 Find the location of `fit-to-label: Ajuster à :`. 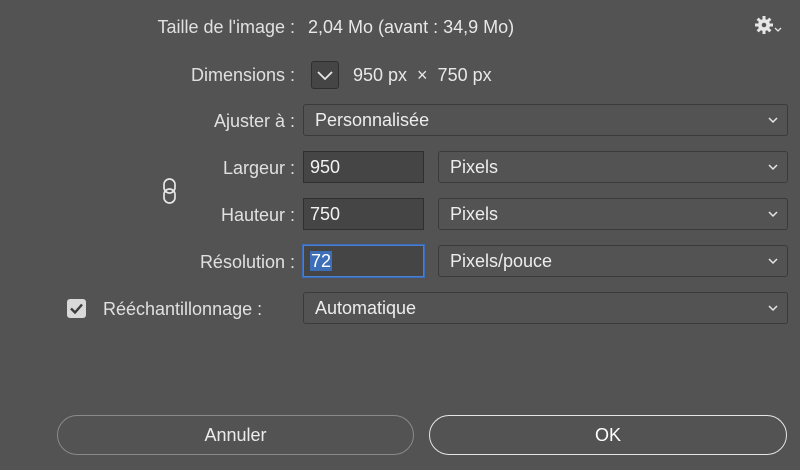

fit-to-label: Ajuster à : is located at coordinates (254, 121).